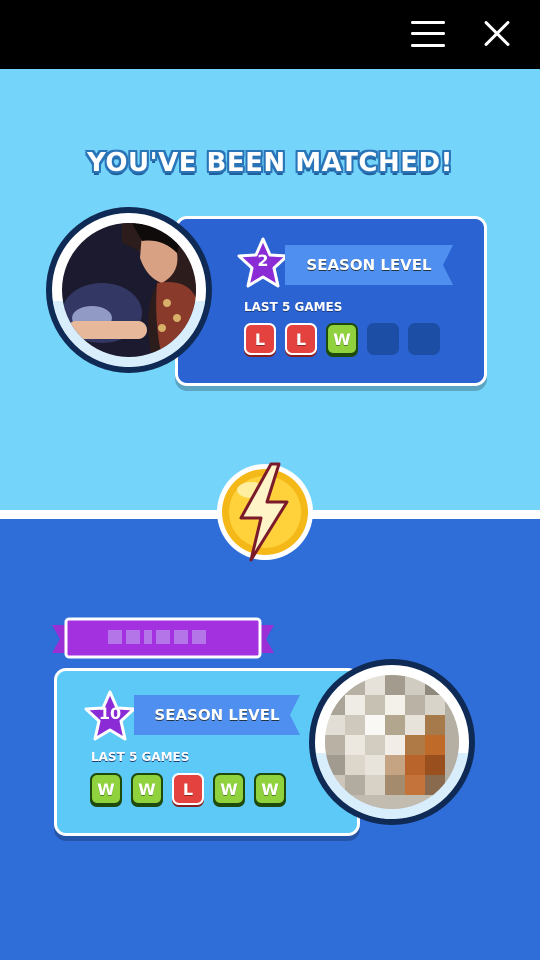 Image resolution: width=540 pixels, height=960 pixels. Describe the element at coordinates (263, 260) in the screenshot. I see `player-level: 2` at that location.